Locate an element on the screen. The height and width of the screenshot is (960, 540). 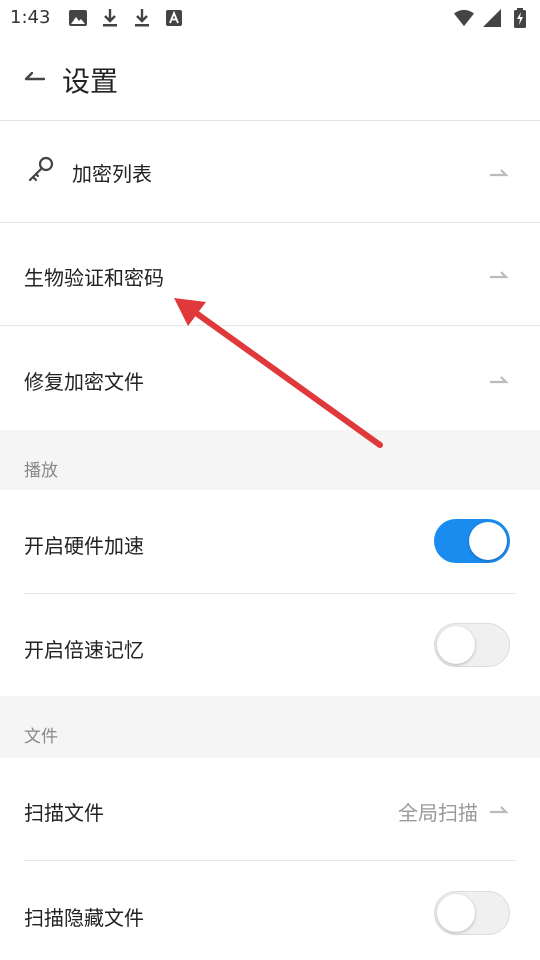
list-item-scan-files: 扫描文件 全局扫描 is located at coordinates (270, 809).